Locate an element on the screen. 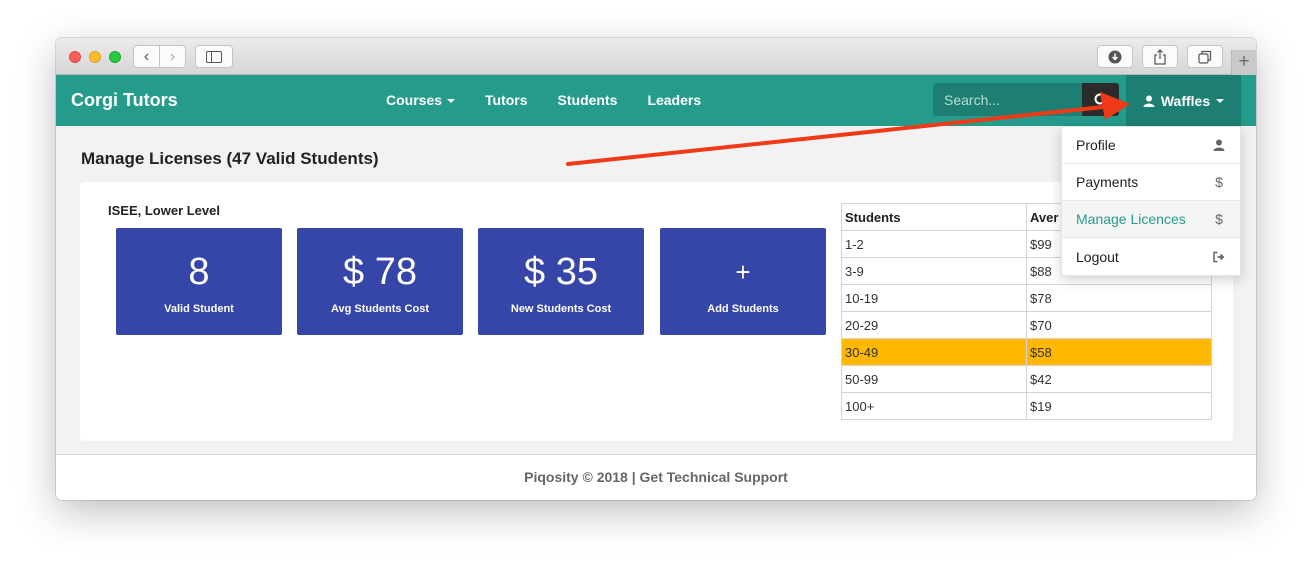 This screenshot has width=1312, height=574. user-menu-toggle: Waffles is located at coordinates (1183, 100).